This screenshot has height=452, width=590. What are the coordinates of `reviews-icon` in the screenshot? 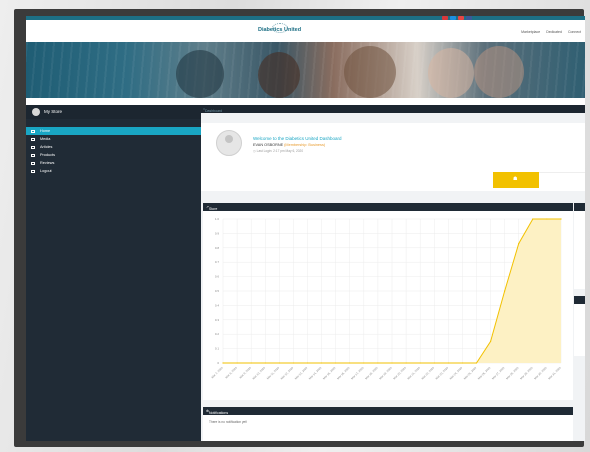 It's located at (33, 163).